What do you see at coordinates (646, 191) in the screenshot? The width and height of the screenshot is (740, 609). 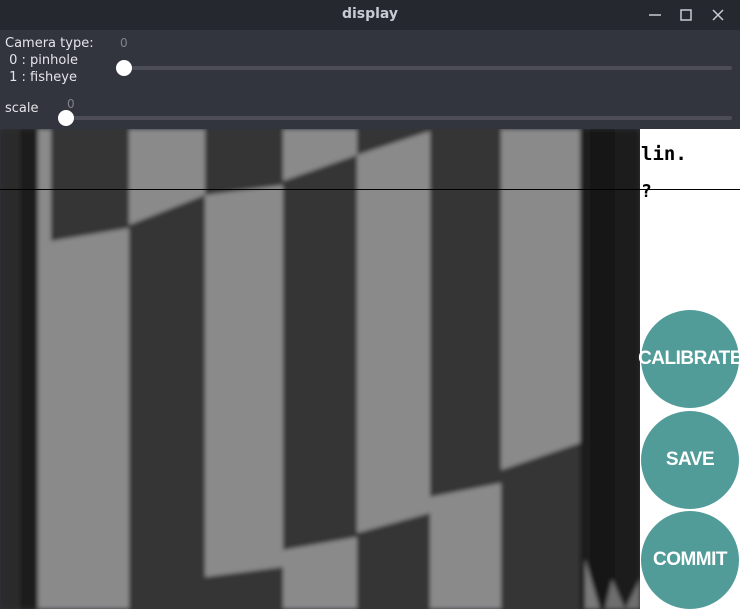 I see `status-text-unknown: ?` at bounding box center [646, 191].